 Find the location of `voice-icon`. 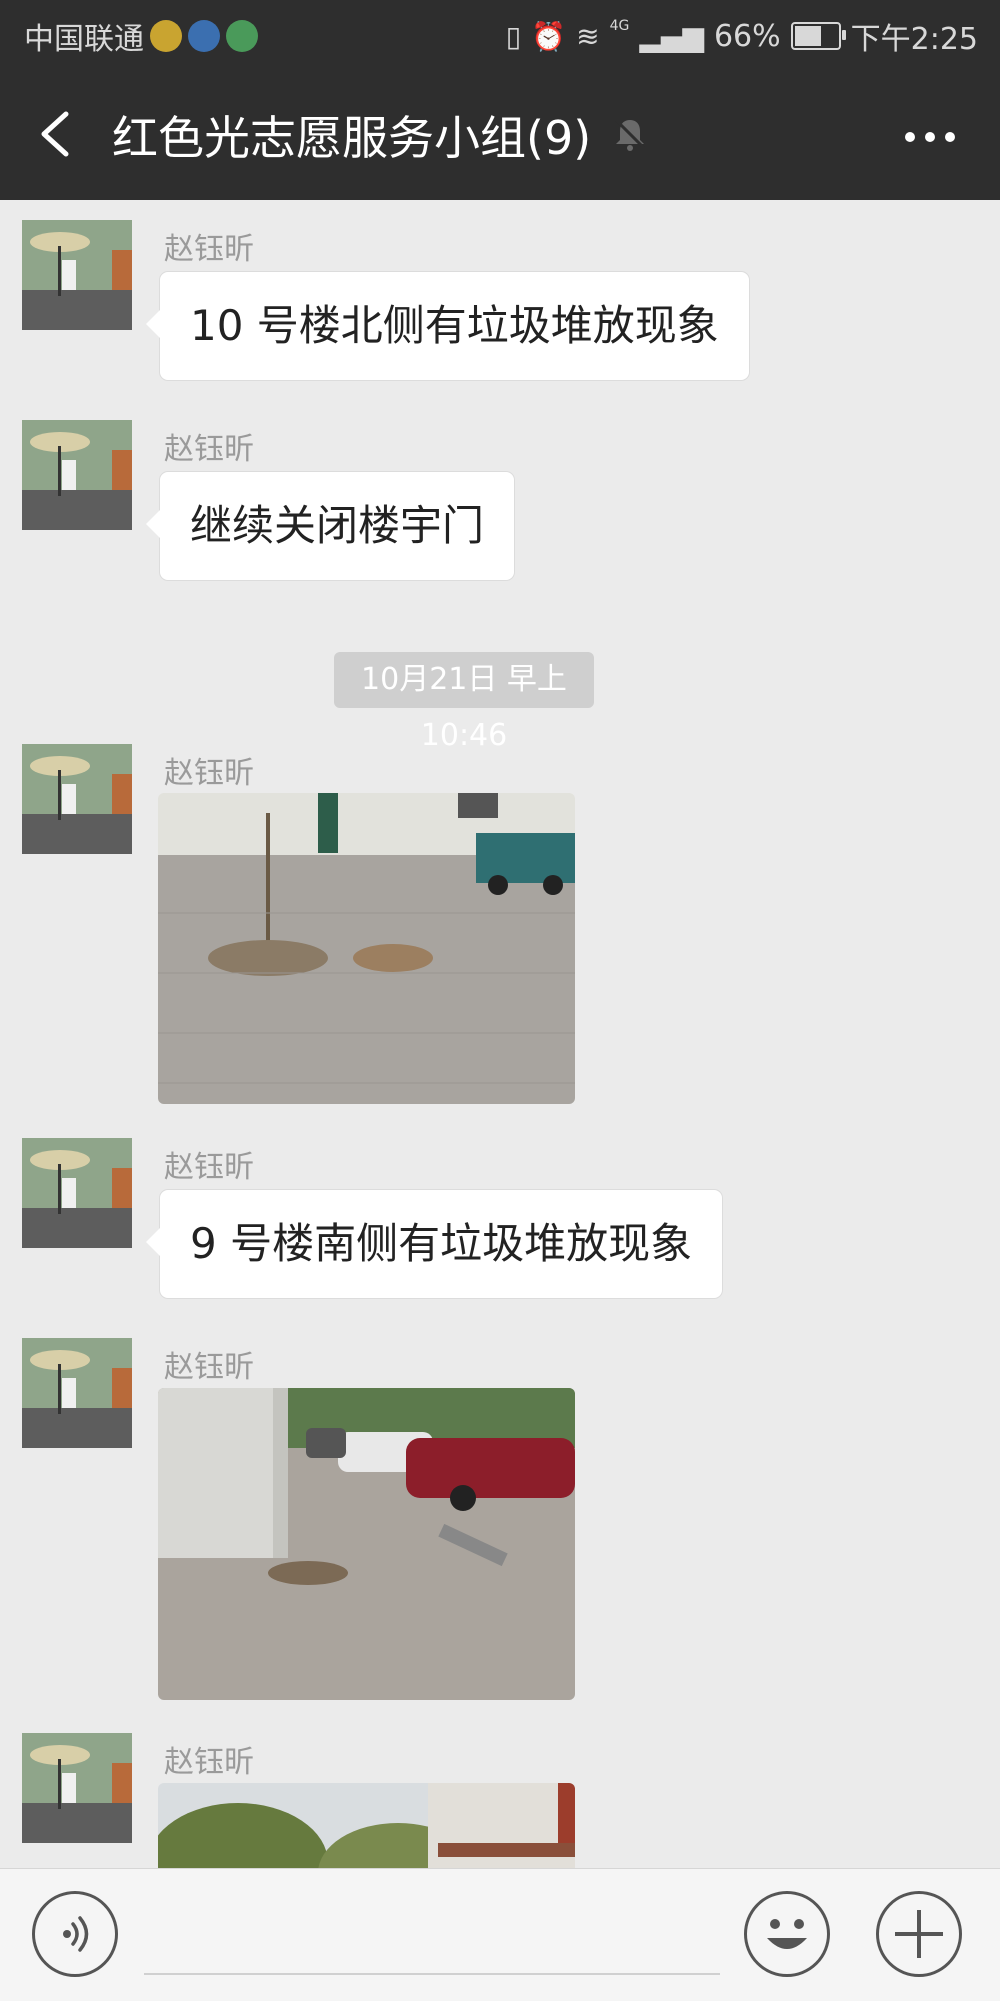

voice-icon is located at coordinates (76, 1934).